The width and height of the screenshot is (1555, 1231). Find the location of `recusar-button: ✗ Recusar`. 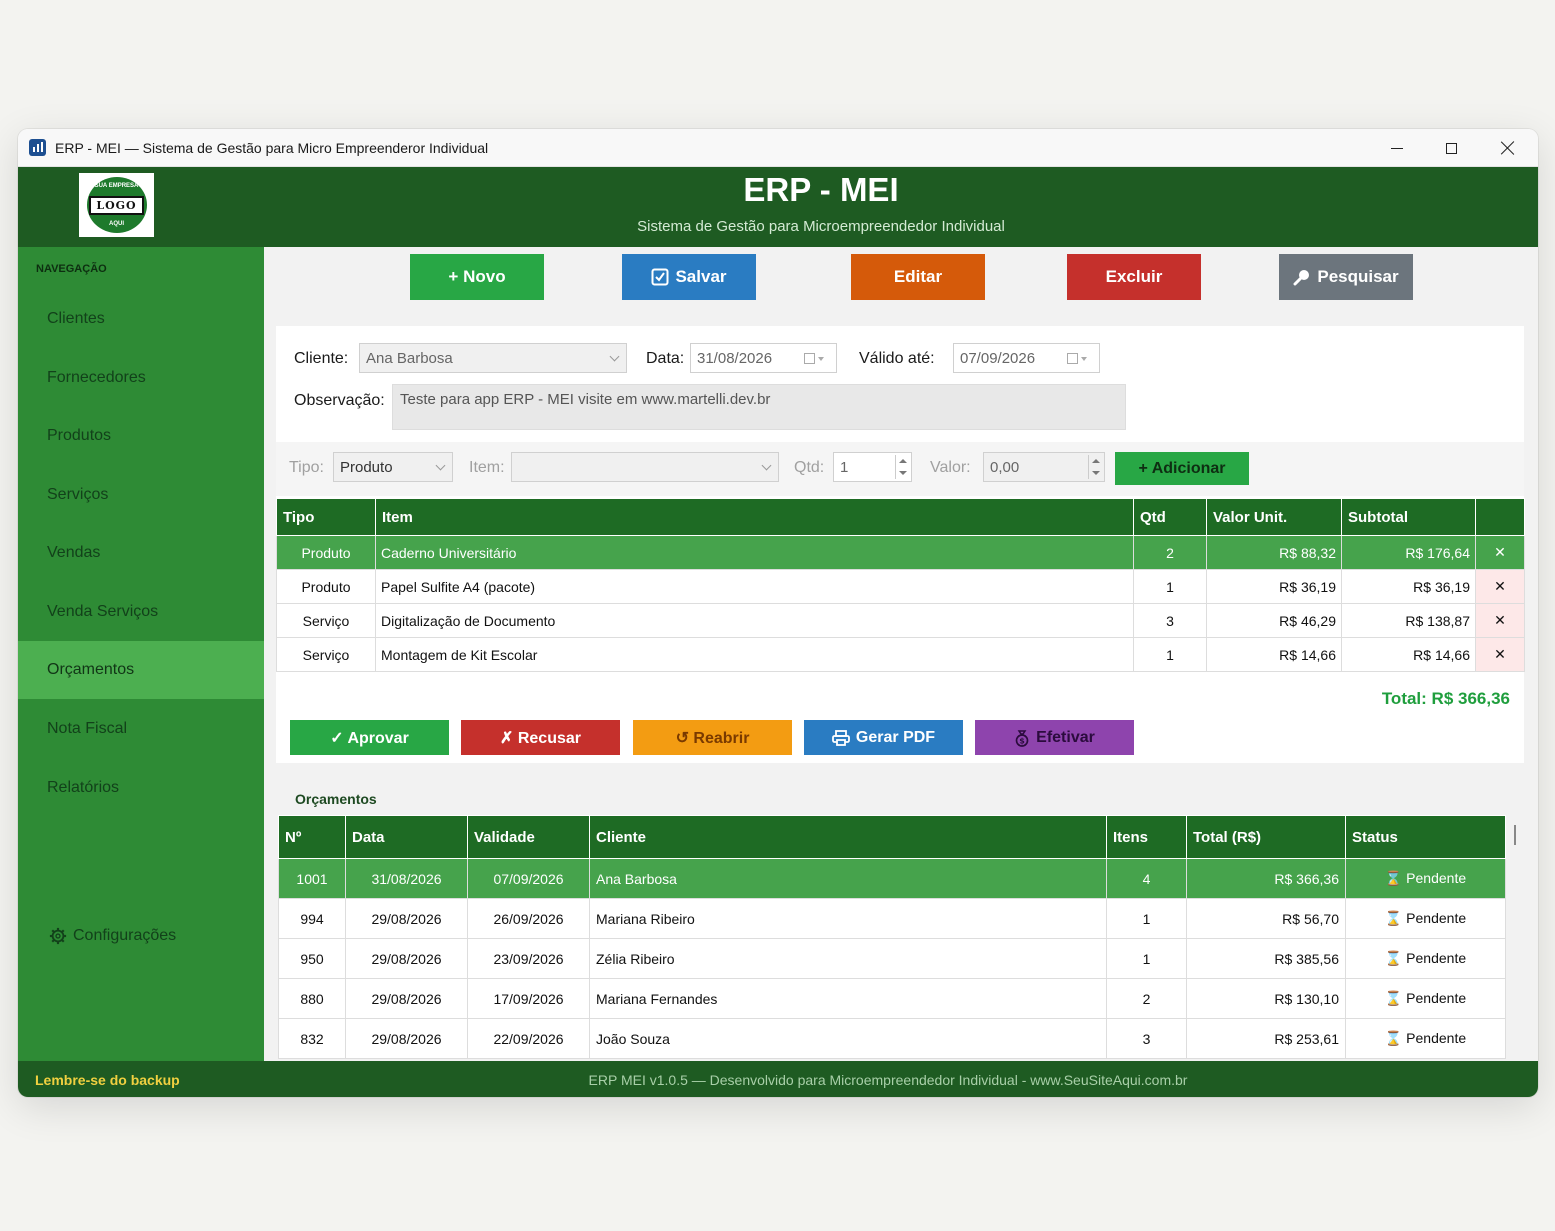

recusar-button: ✗ Recusar is located at coordinates (540, 737).